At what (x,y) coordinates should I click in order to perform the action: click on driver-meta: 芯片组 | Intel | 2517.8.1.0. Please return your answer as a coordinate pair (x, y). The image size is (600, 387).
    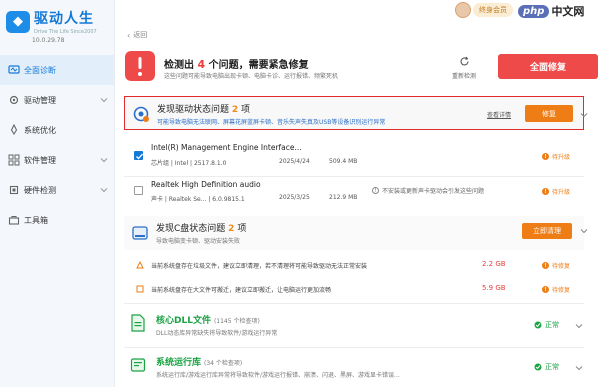
    Looking at the image, I should click on (189, 163).